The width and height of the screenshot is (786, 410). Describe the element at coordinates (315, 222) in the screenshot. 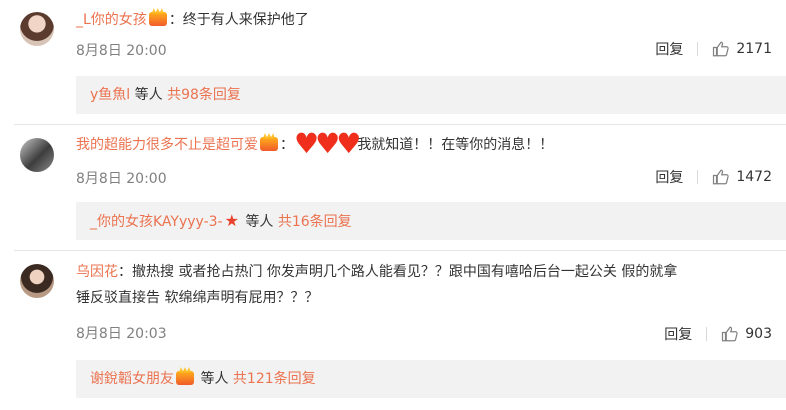

I see `thread-count-link: 共16条回复` at that location.